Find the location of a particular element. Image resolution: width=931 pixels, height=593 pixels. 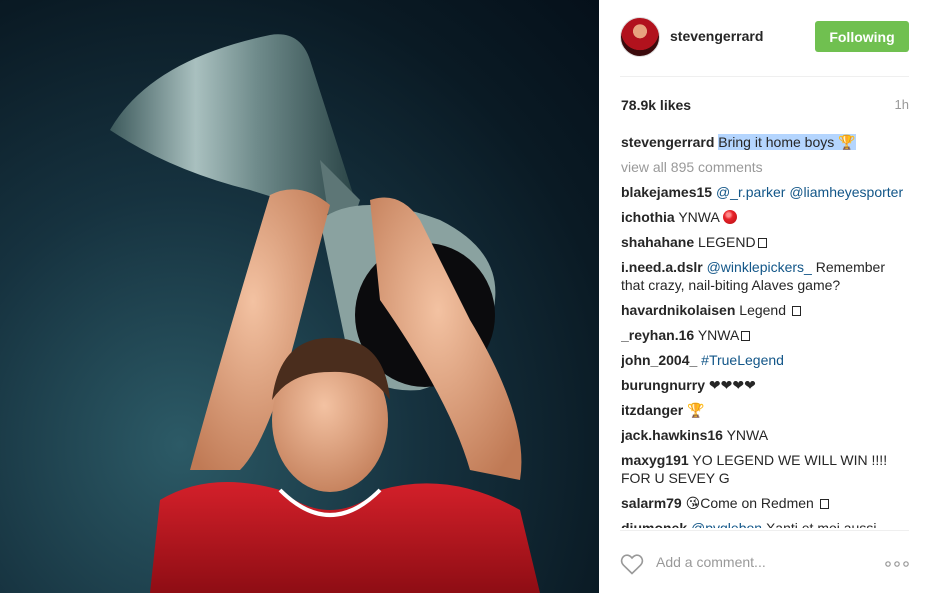

comment-text: Legend is located at coordinates (764, 310).